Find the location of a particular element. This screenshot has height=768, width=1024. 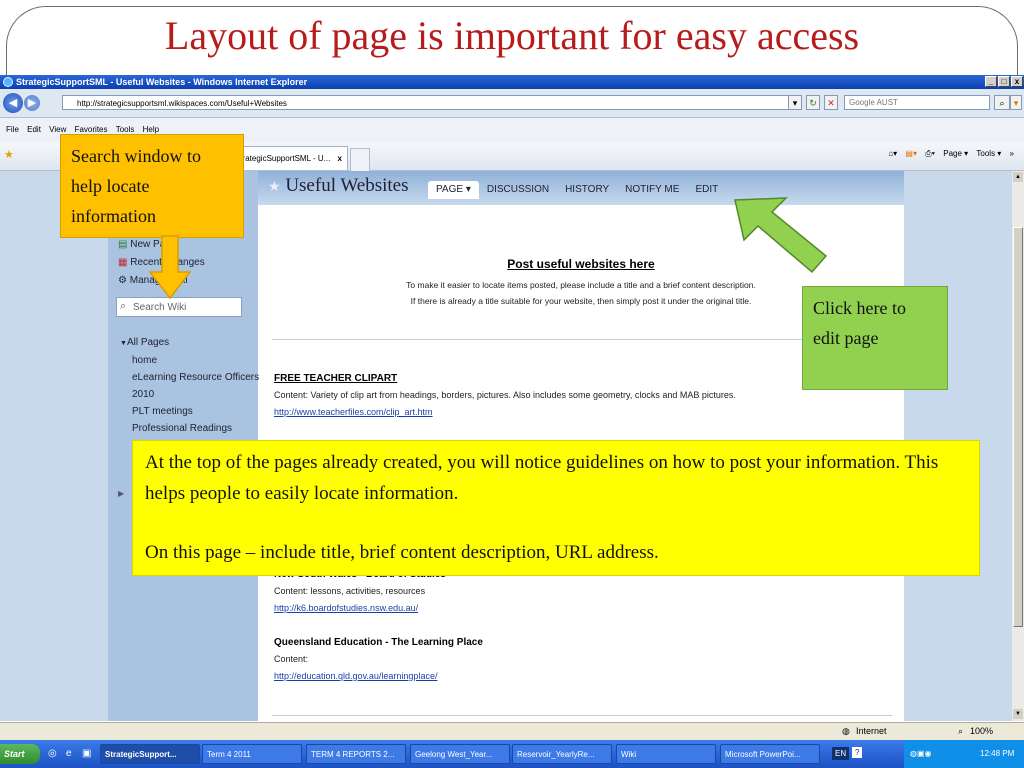

green-arrow-to-edit is located at coordinates (781, 235).